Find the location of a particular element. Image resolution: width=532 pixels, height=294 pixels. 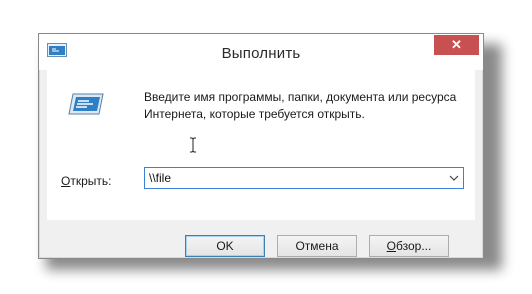

chevron-down-icon is located at coordinates (454, 178).